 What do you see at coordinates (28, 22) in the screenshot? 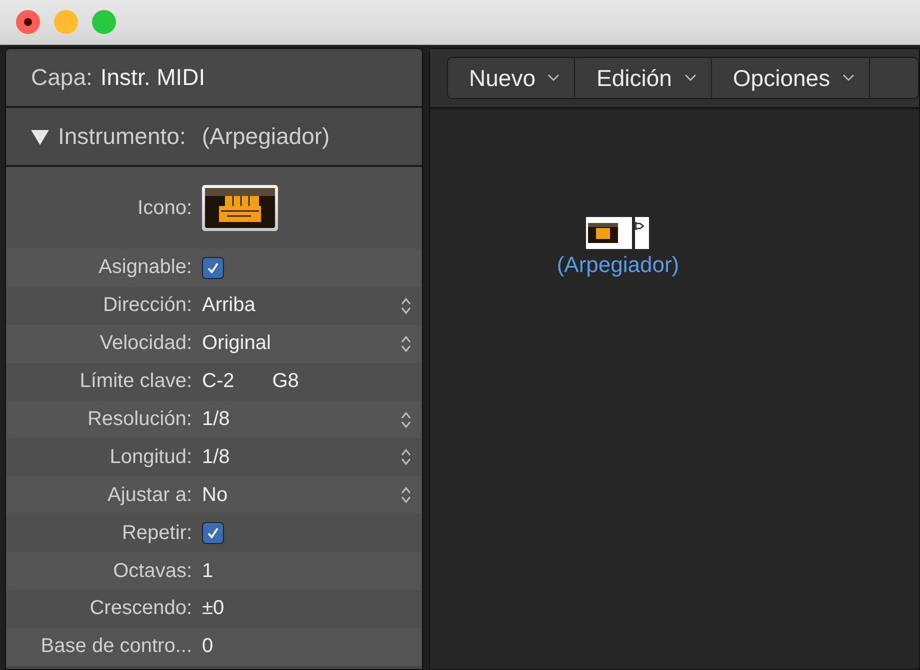
I see `close-button` at bounding box center [28, 22].